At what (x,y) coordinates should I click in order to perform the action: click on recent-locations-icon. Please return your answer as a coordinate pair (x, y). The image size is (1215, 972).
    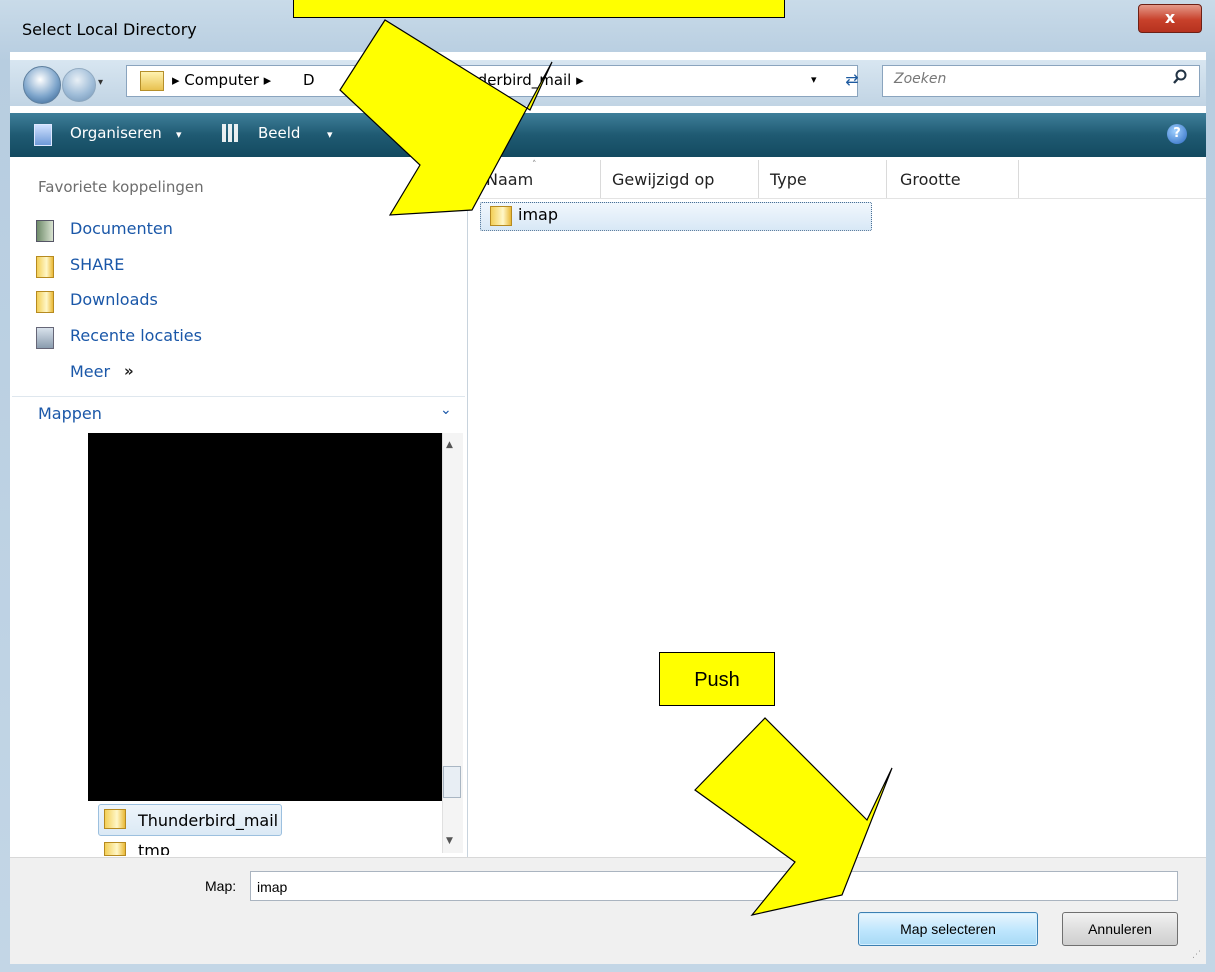
    Looking at the image, I should click on (45, 338).